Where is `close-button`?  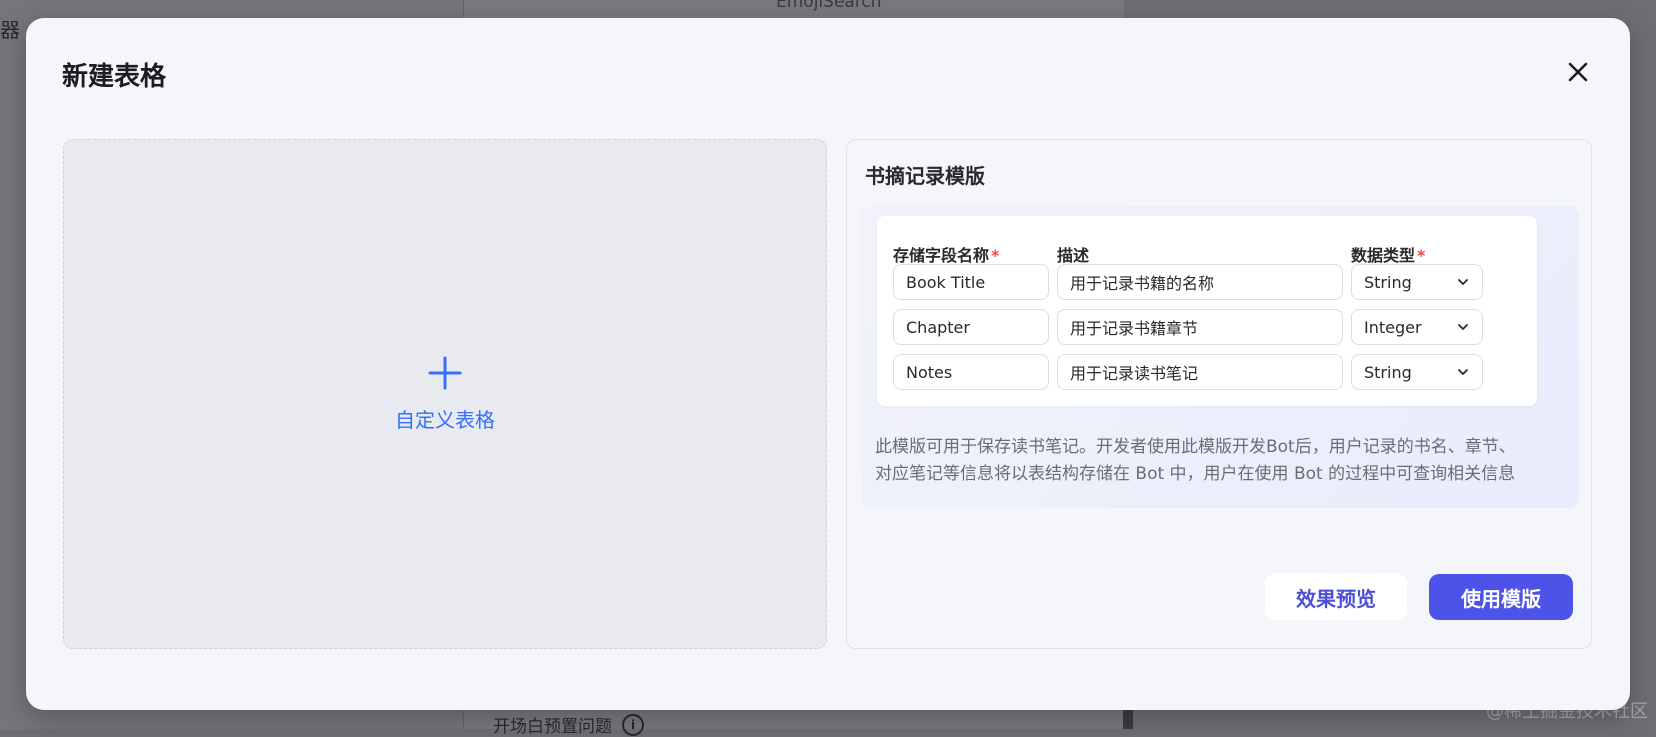 close-button is located at coordinates (1578, 72).